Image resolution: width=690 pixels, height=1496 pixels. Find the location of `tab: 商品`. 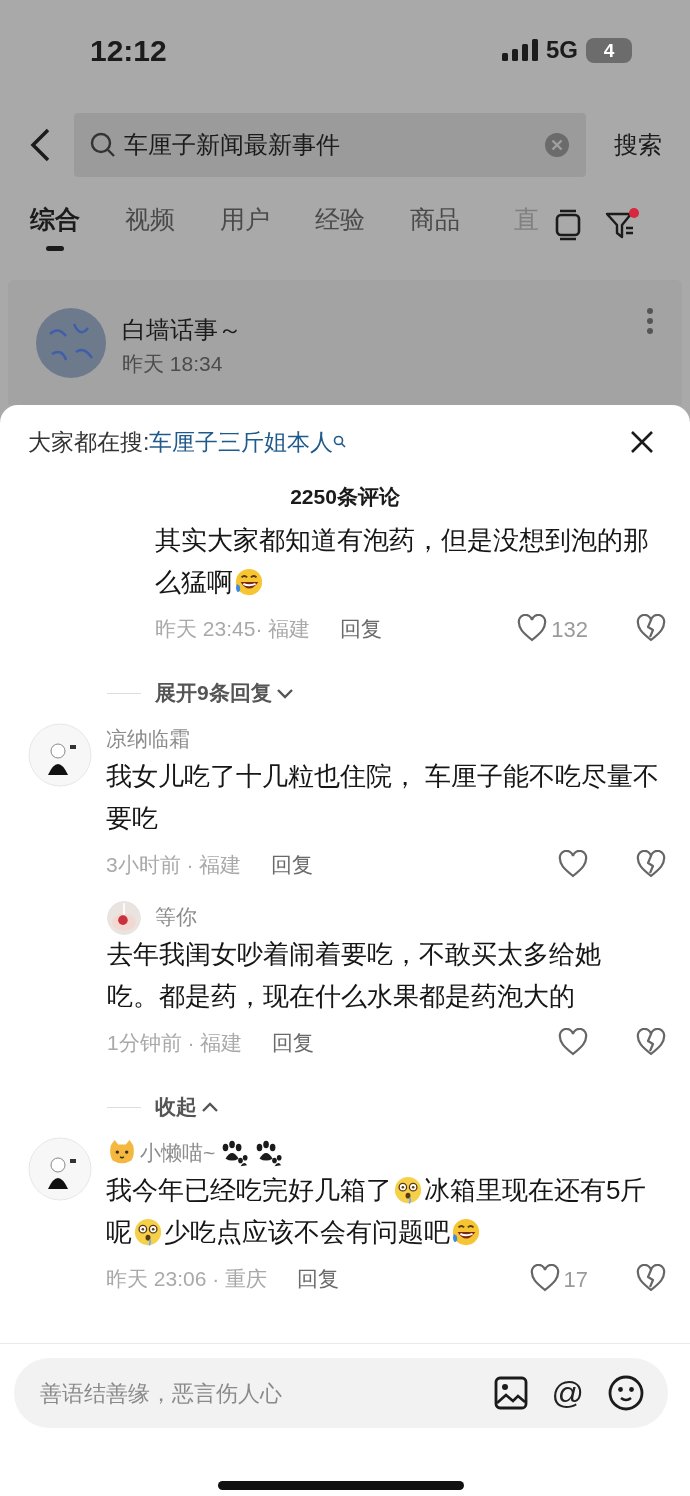

tab: 商品 is located at coordinates (435, 225).